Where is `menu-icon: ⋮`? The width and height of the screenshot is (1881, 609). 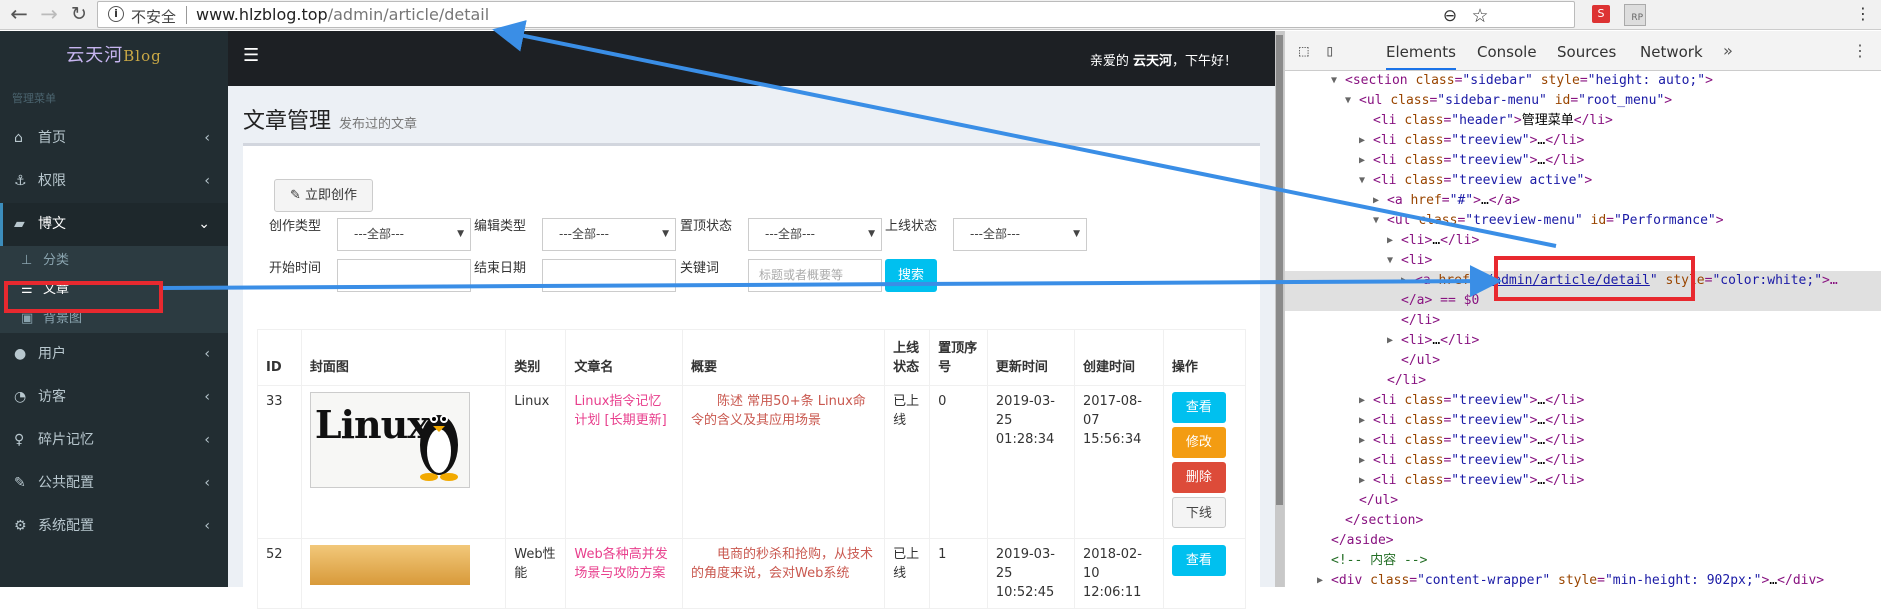 menu-icon: ⋮ is located at coordinates (1863, 13).